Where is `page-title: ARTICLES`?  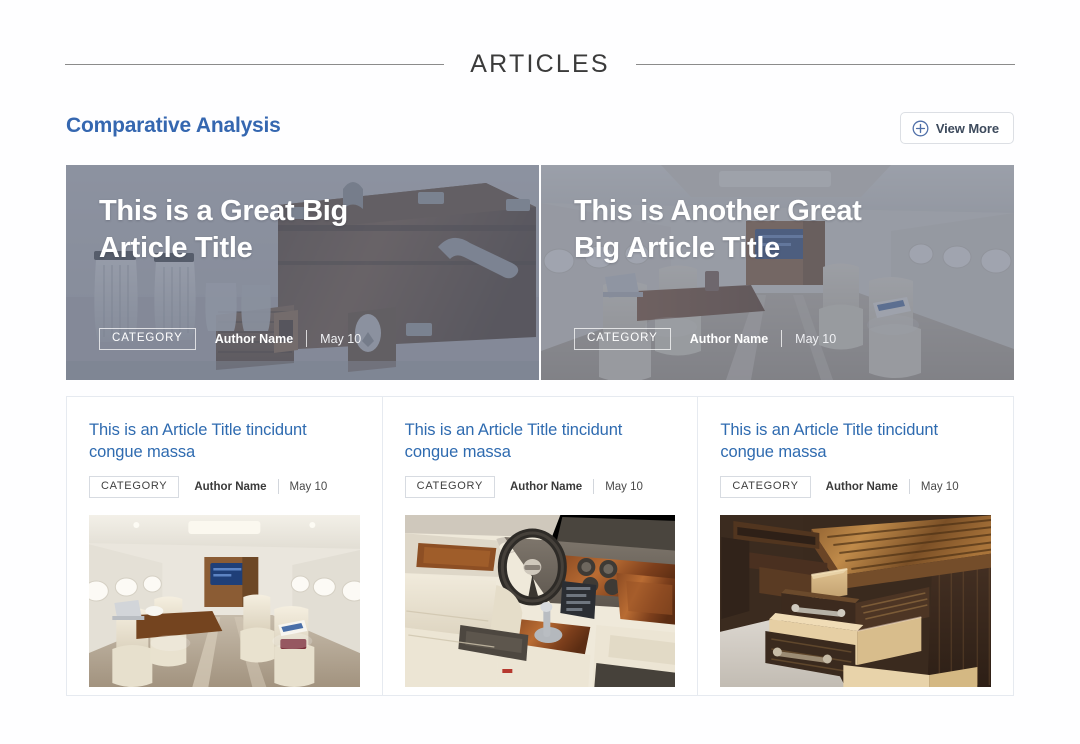
page-title: ARTICLES is located at coordinates (540, 63).